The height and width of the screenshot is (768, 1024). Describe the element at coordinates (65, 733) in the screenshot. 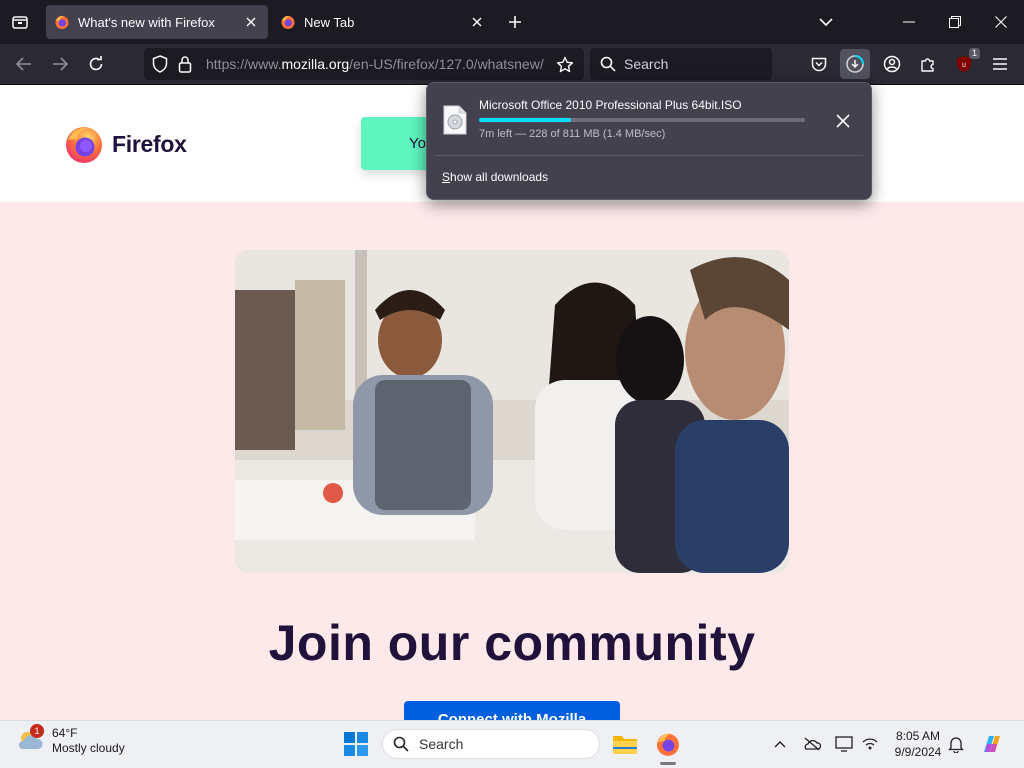

I see `weather-temperature: 64°F` at that location.